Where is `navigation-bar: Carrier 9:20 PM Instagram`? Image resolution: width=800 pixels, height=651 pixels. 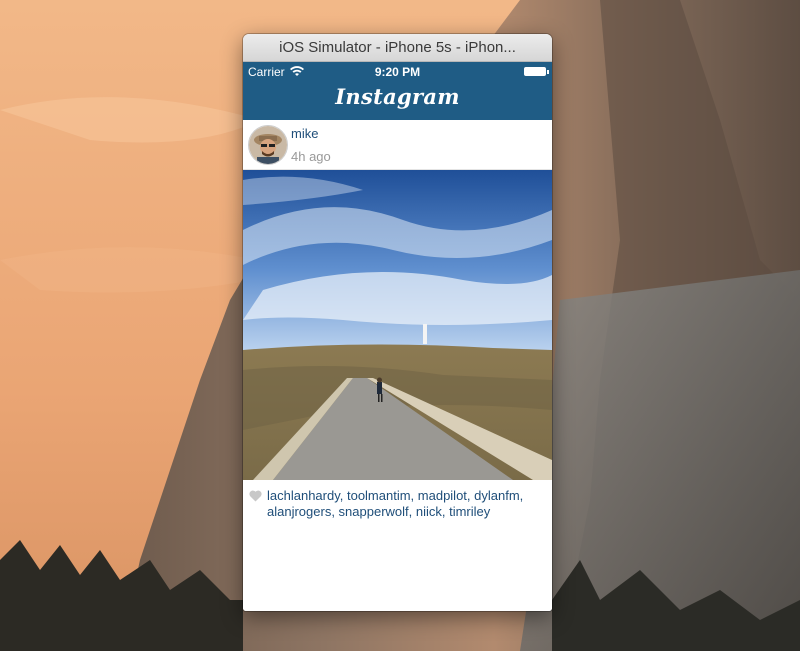 navigation-bar: Carrier 9:20 PM Instagram is located at coordinates (397, 91).